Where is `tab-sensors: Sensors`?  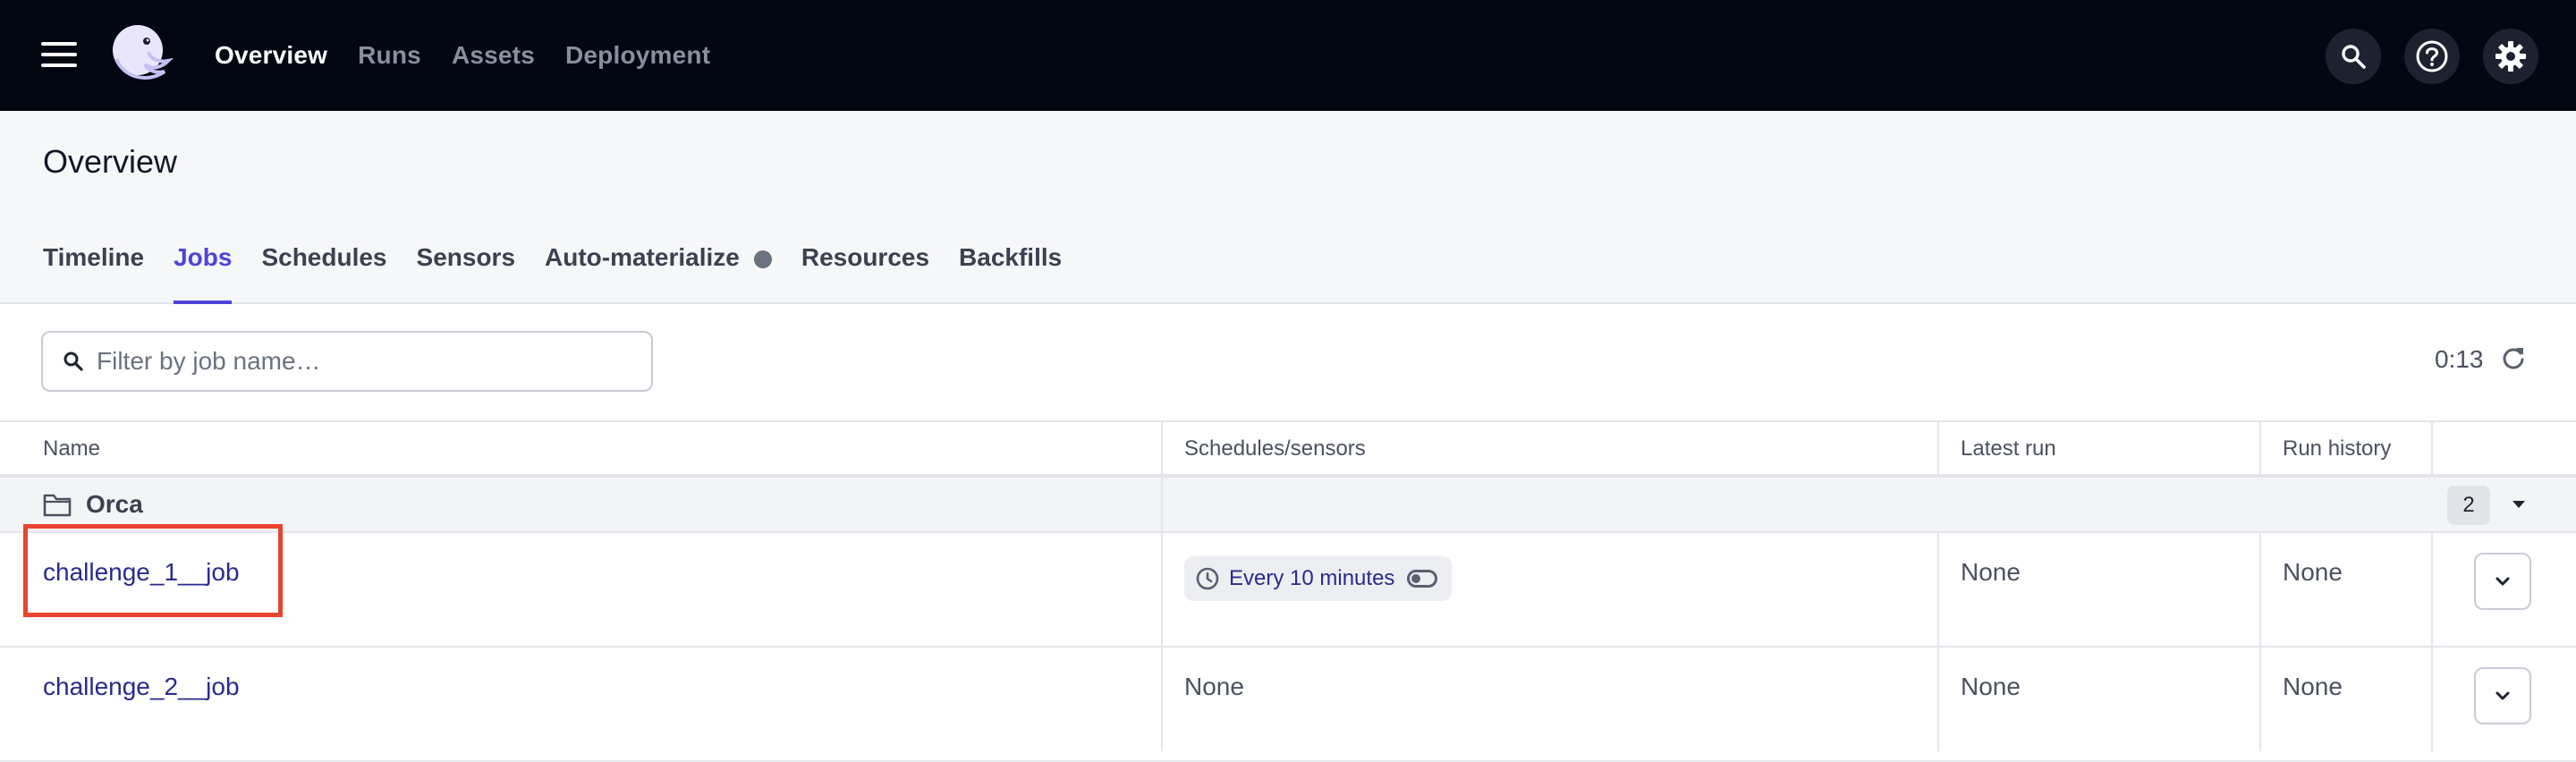 tab-sensors: Sensors is located at coordinates (466, 273).